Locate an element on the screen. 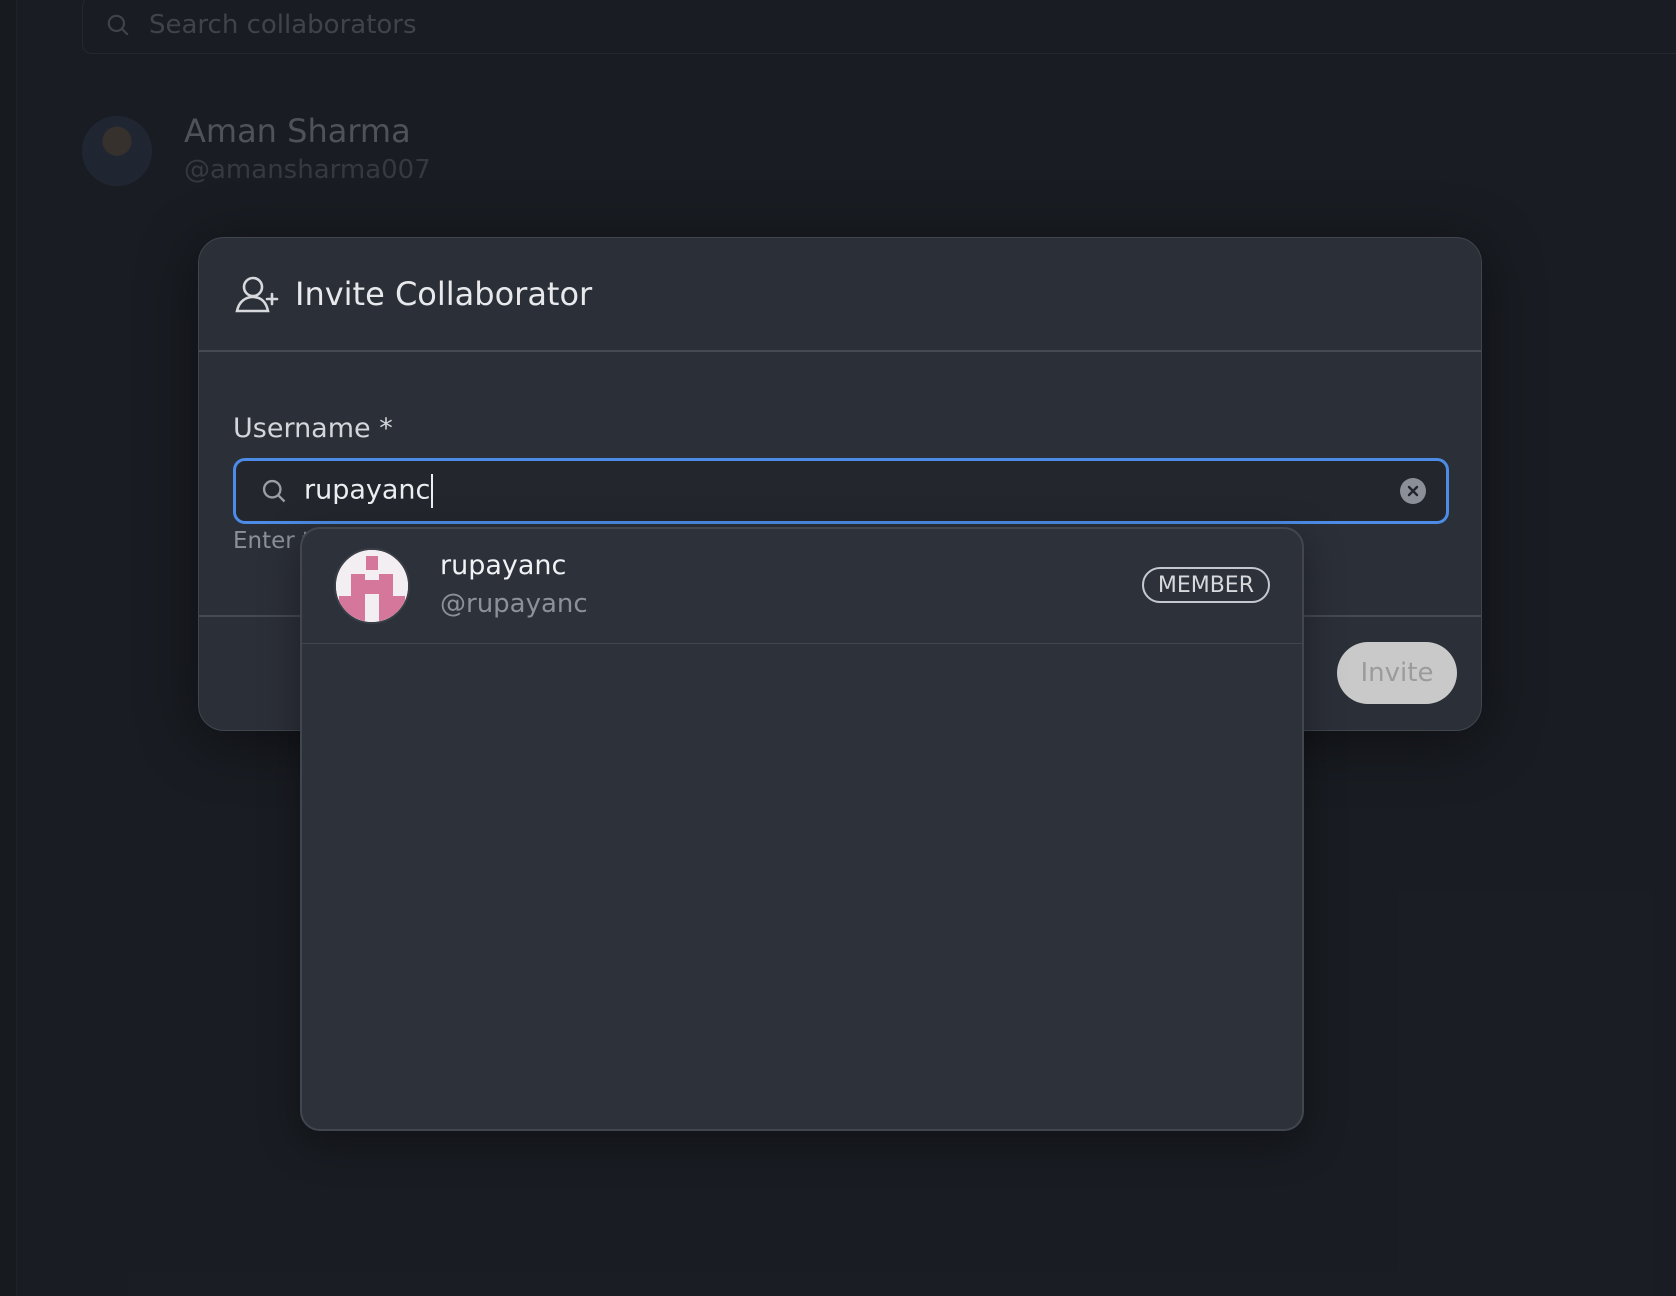 The image size is (1676, 1296). avatar is located at coordinates (372, 586).